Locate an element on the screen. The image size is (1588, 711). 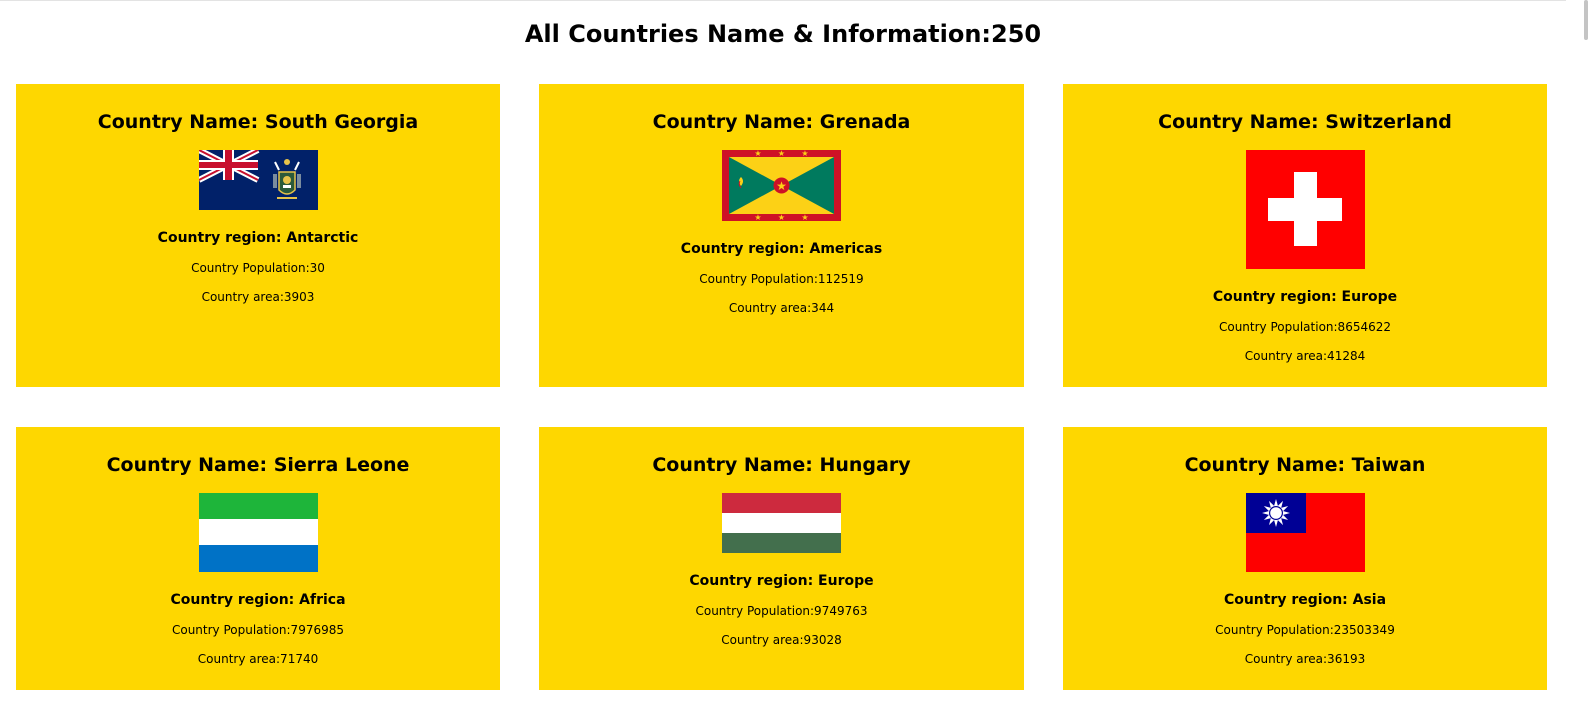
country-population: Country Population:9749763 is located at coordinates (781, 611).